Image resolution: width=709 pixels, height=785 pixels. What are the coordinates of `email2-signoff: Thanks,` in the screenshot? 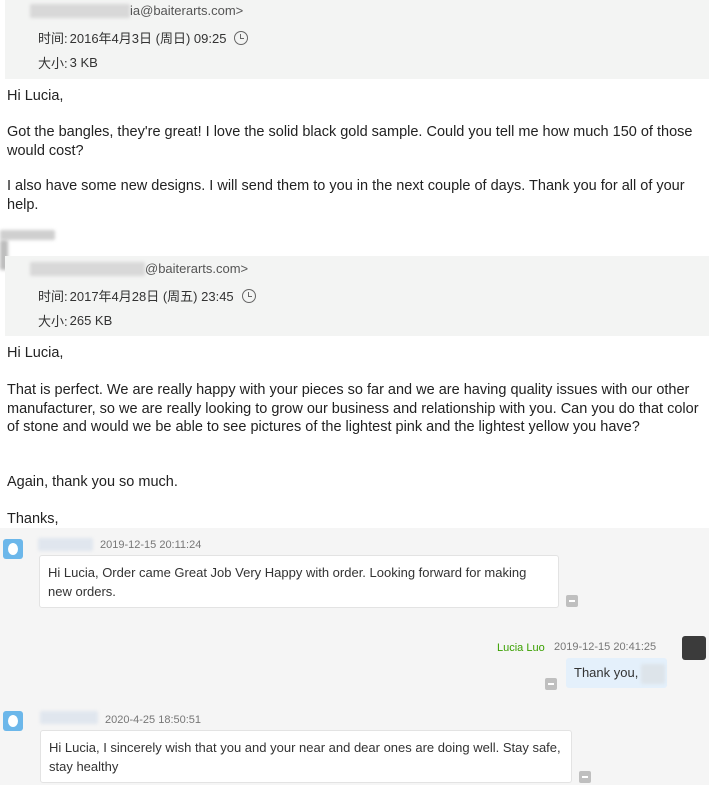 It's located at (33, 519).